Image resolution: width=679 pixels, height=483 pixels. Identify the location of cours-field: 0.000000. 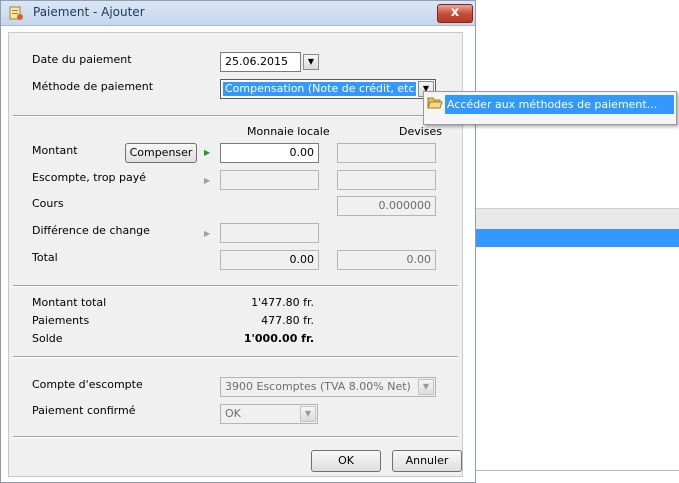
(386, 206).